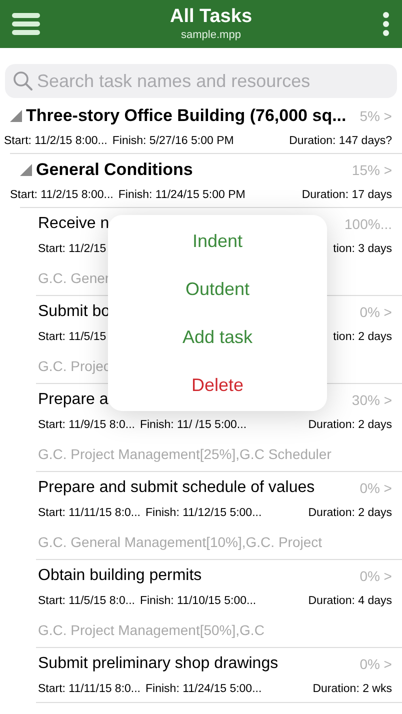 This screenshot has width=402, height=714. Describe the element at coordinates (151, 631) in the screenshot. I see `resource-list: G.C. Project Management[50%],G.C` at that location.